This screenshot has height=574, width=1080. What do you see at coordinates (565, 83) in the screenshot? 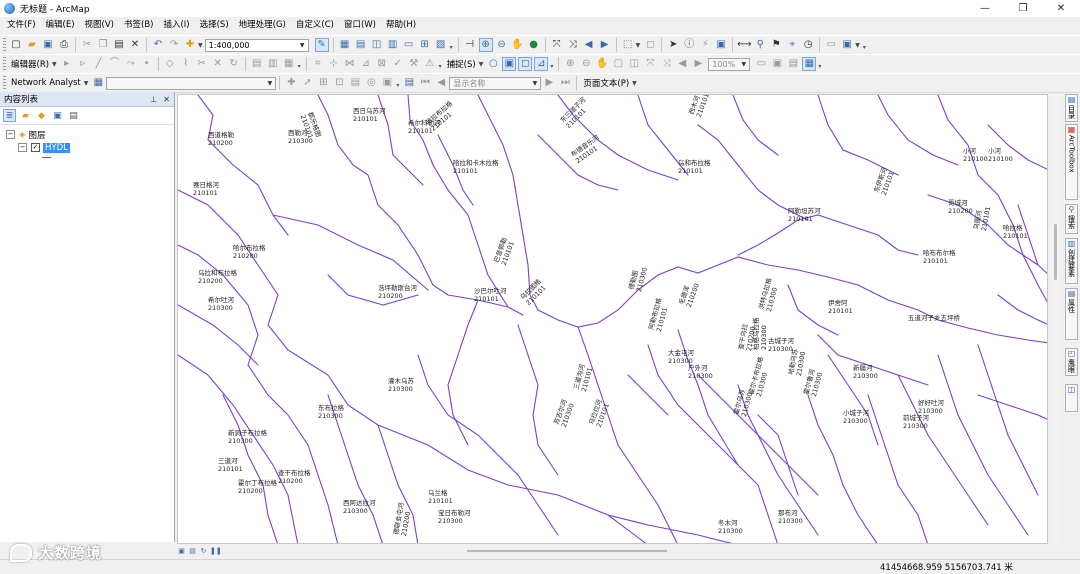
I see `last-page-icon: ⏭` at bounding box center [565, 83].